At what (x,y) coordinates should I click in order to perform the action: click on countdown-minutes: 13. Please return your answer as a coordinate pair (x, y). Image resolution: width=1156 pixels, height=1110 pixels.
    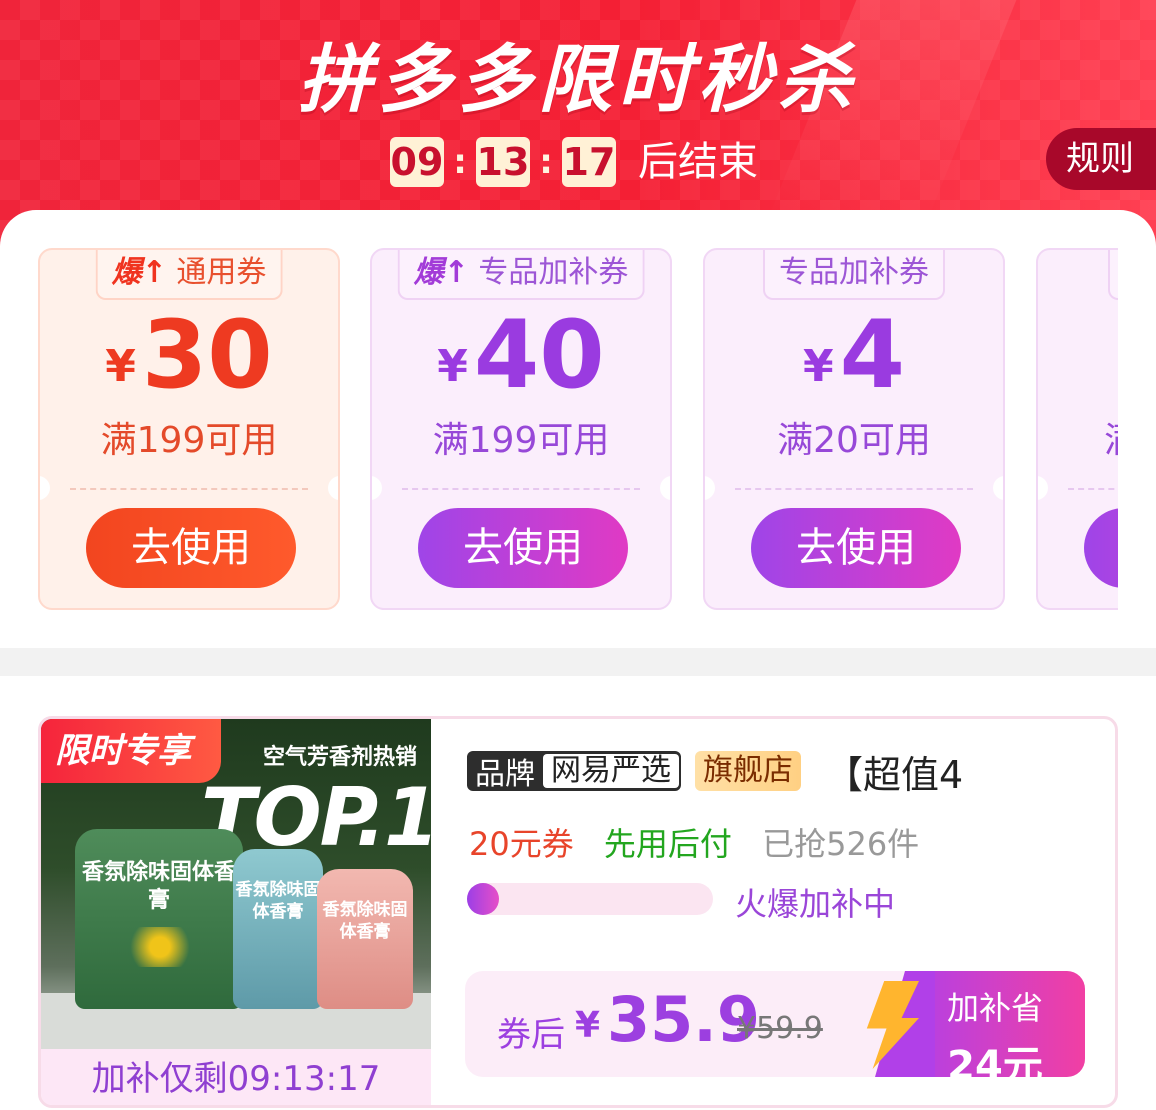
    Looking at the image, I should click on (503, 162).